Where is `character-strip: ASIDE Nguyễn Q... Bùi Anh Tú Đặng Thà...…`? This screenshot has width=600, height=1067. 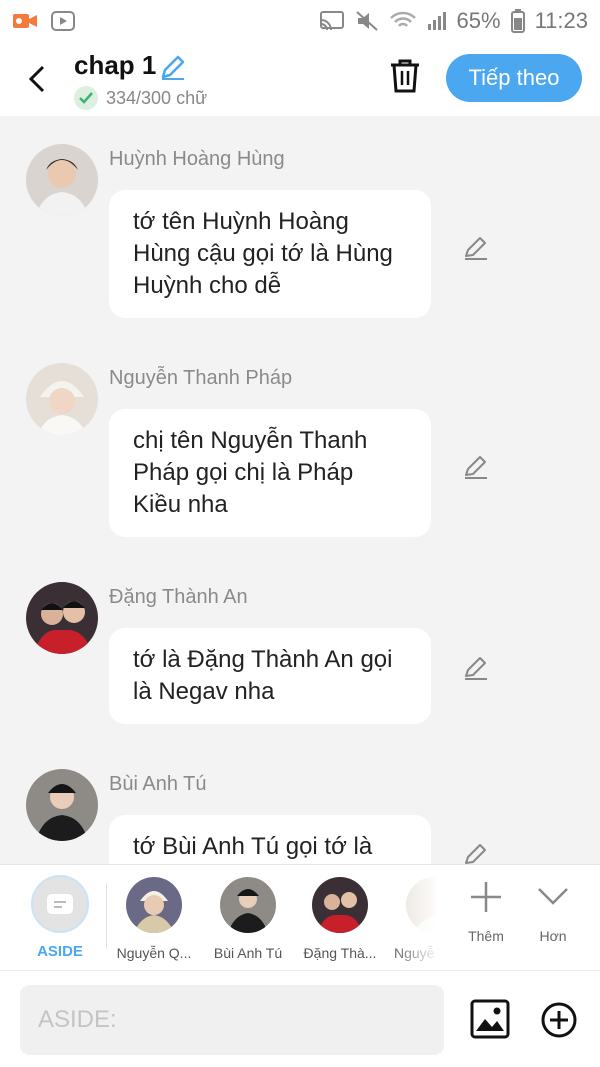
character-strip: ASIDE Nguyễn Q... Bùi Anh Tú Đặng Thà...… is located at coordinates (300, 917).